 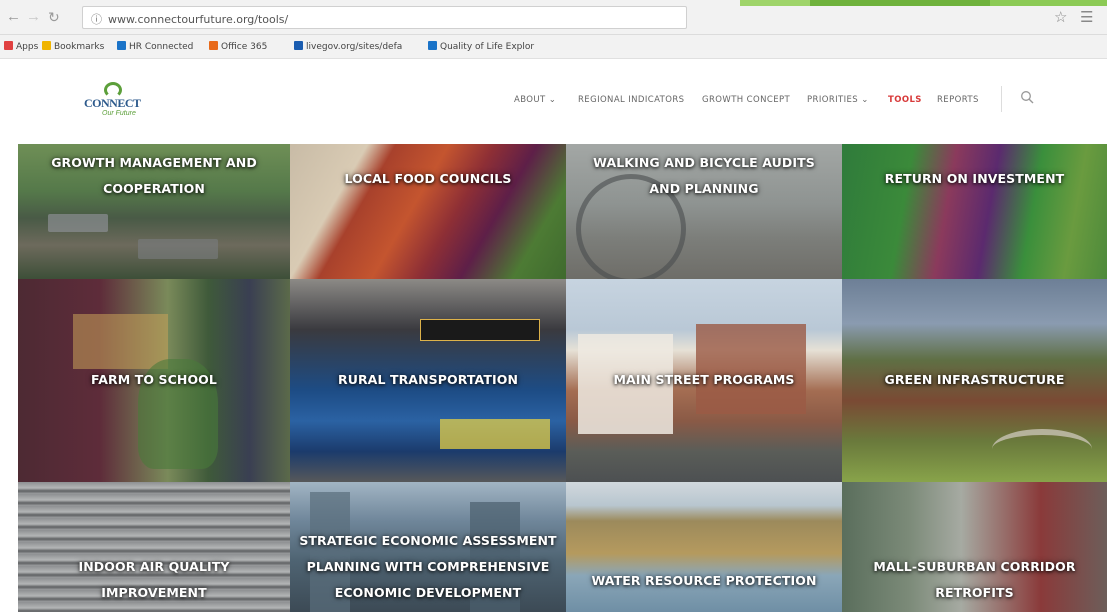 I want to click on bookmark-label: Quality of Life Explor, so click(x=487, y=47).